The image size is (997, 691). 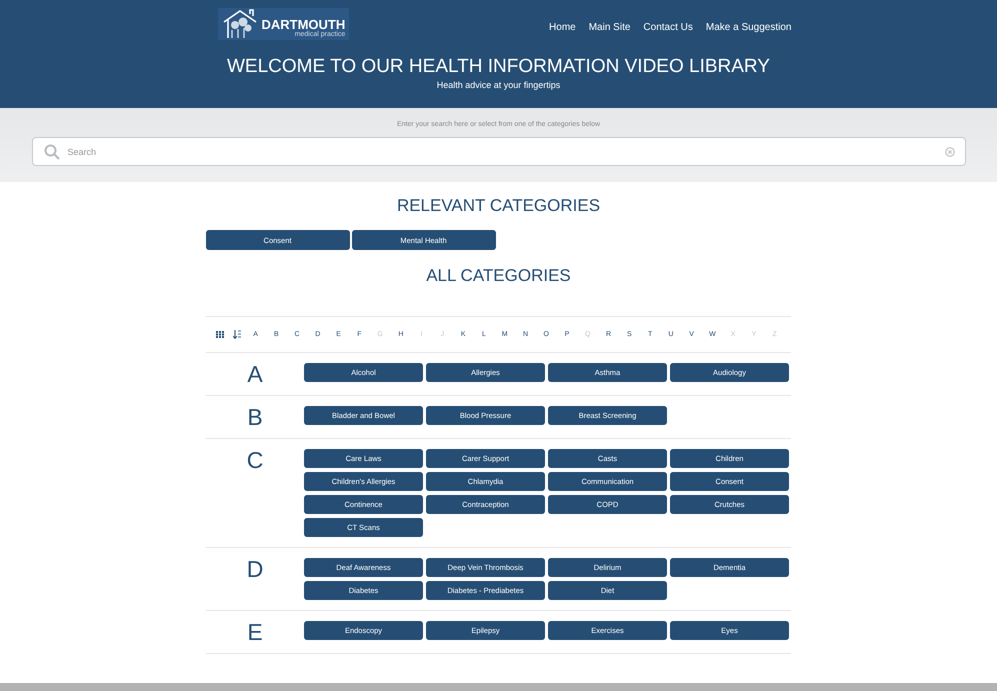 What do you see at coordinates (255, 632) in the screenshot?
I see `letter-heading: E` at bounding box center [255, 632].